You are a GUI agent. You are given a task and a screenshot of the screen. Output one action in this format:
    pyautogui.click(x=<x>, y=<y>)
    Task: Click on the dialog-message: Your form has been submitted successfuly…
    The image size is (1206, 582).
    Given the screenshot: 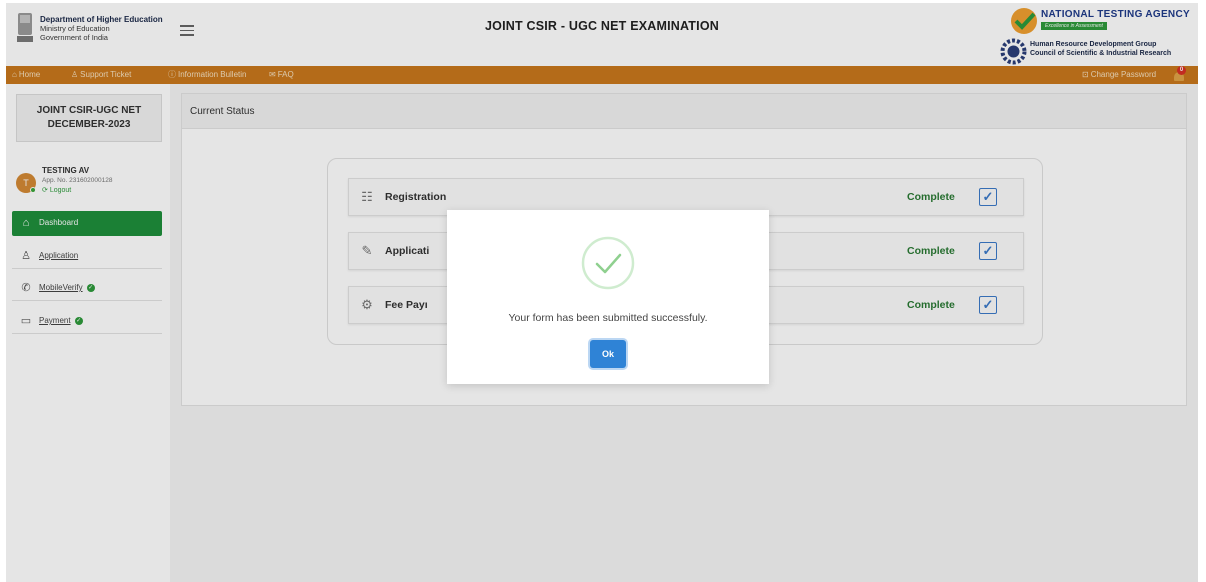 What is the action you would take?
    pyautogui.click(x=608, y=318)
    